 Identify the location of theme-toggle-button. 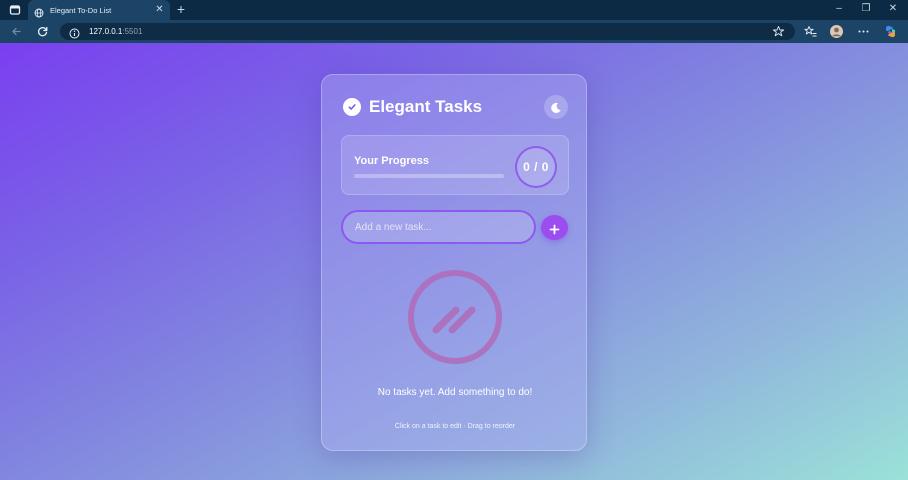
(556, 107).